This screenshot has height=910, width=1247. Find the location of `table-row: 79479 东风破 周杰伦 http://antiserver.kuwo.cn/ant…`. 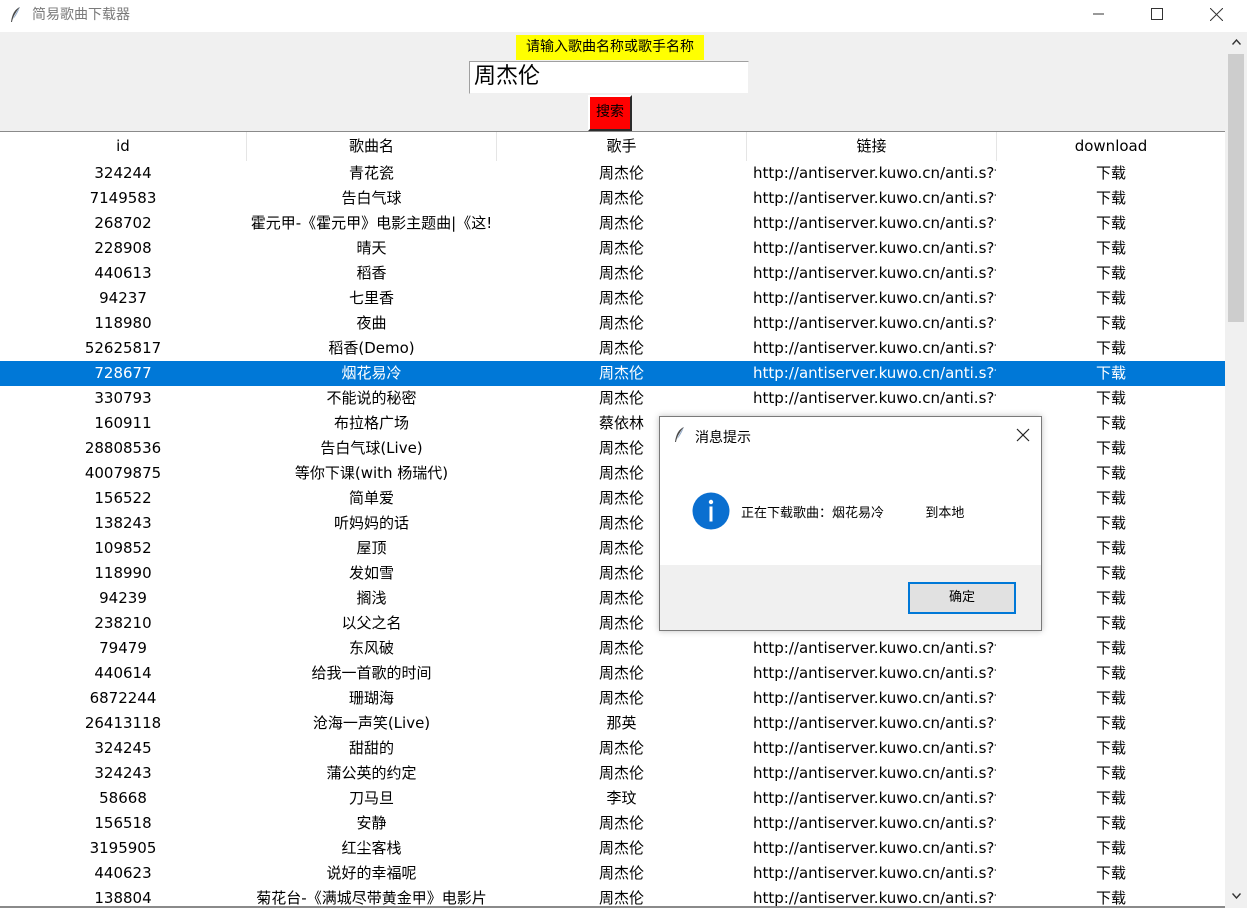

table-row: 79479 东风破 周杰伦 http://antiserver.kuwo.cn/ant… is located at coordinates (612, 648).